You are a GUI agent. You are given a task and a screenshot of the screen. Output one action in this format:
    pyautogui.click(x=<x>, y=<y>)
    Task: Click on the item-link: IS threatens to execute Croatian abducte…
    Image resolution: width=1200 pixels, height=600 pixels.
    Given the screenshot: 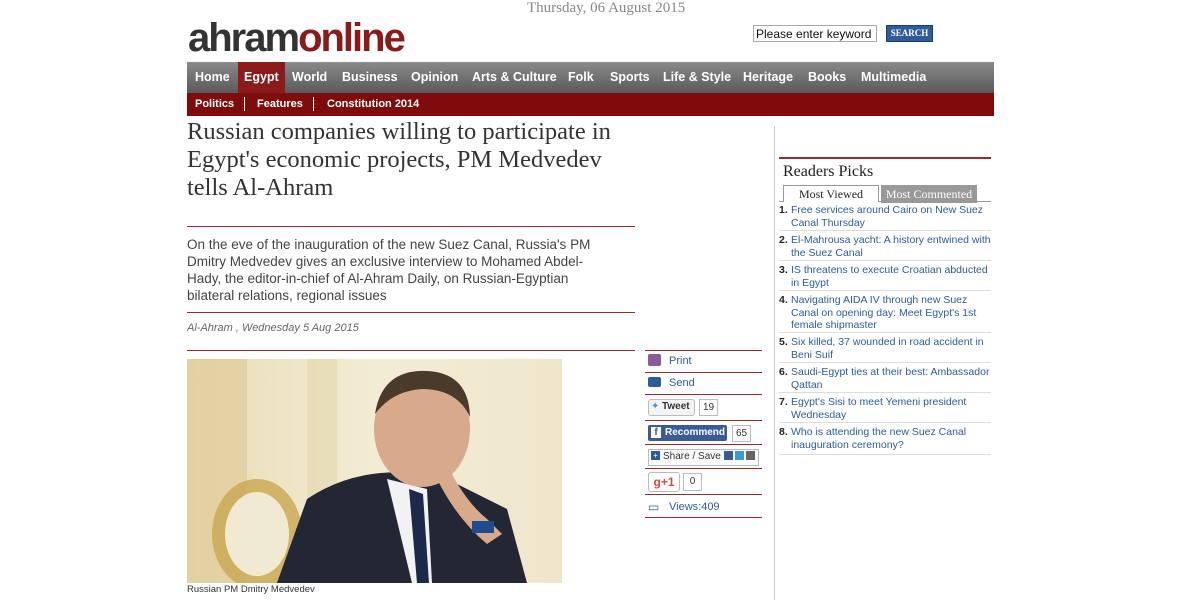 What is the action you would take?
    pyautogui.click(x=885, y=276)
    